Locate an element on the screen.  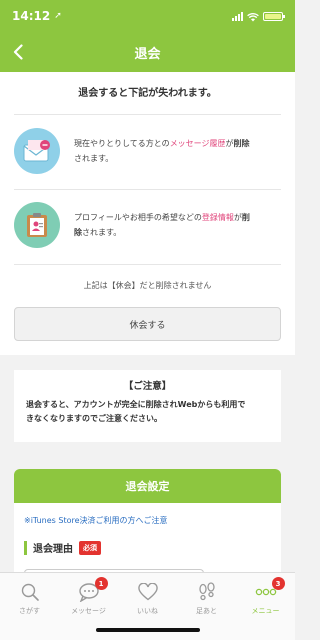
wifi-icon is located at coordinates (253, 16).